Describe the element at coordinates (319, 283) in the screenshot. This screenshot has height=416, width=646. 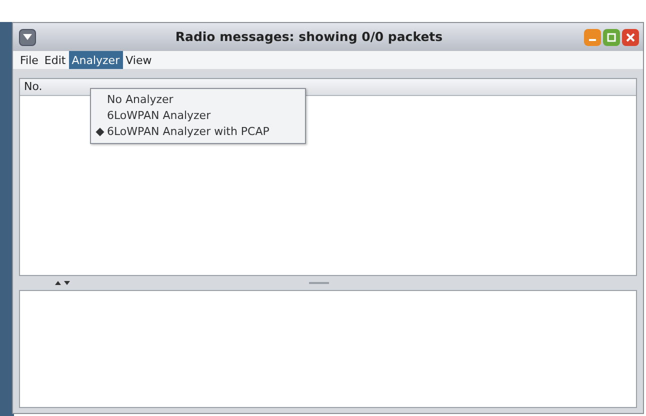
I see `splitter-handle-icon` at that location.